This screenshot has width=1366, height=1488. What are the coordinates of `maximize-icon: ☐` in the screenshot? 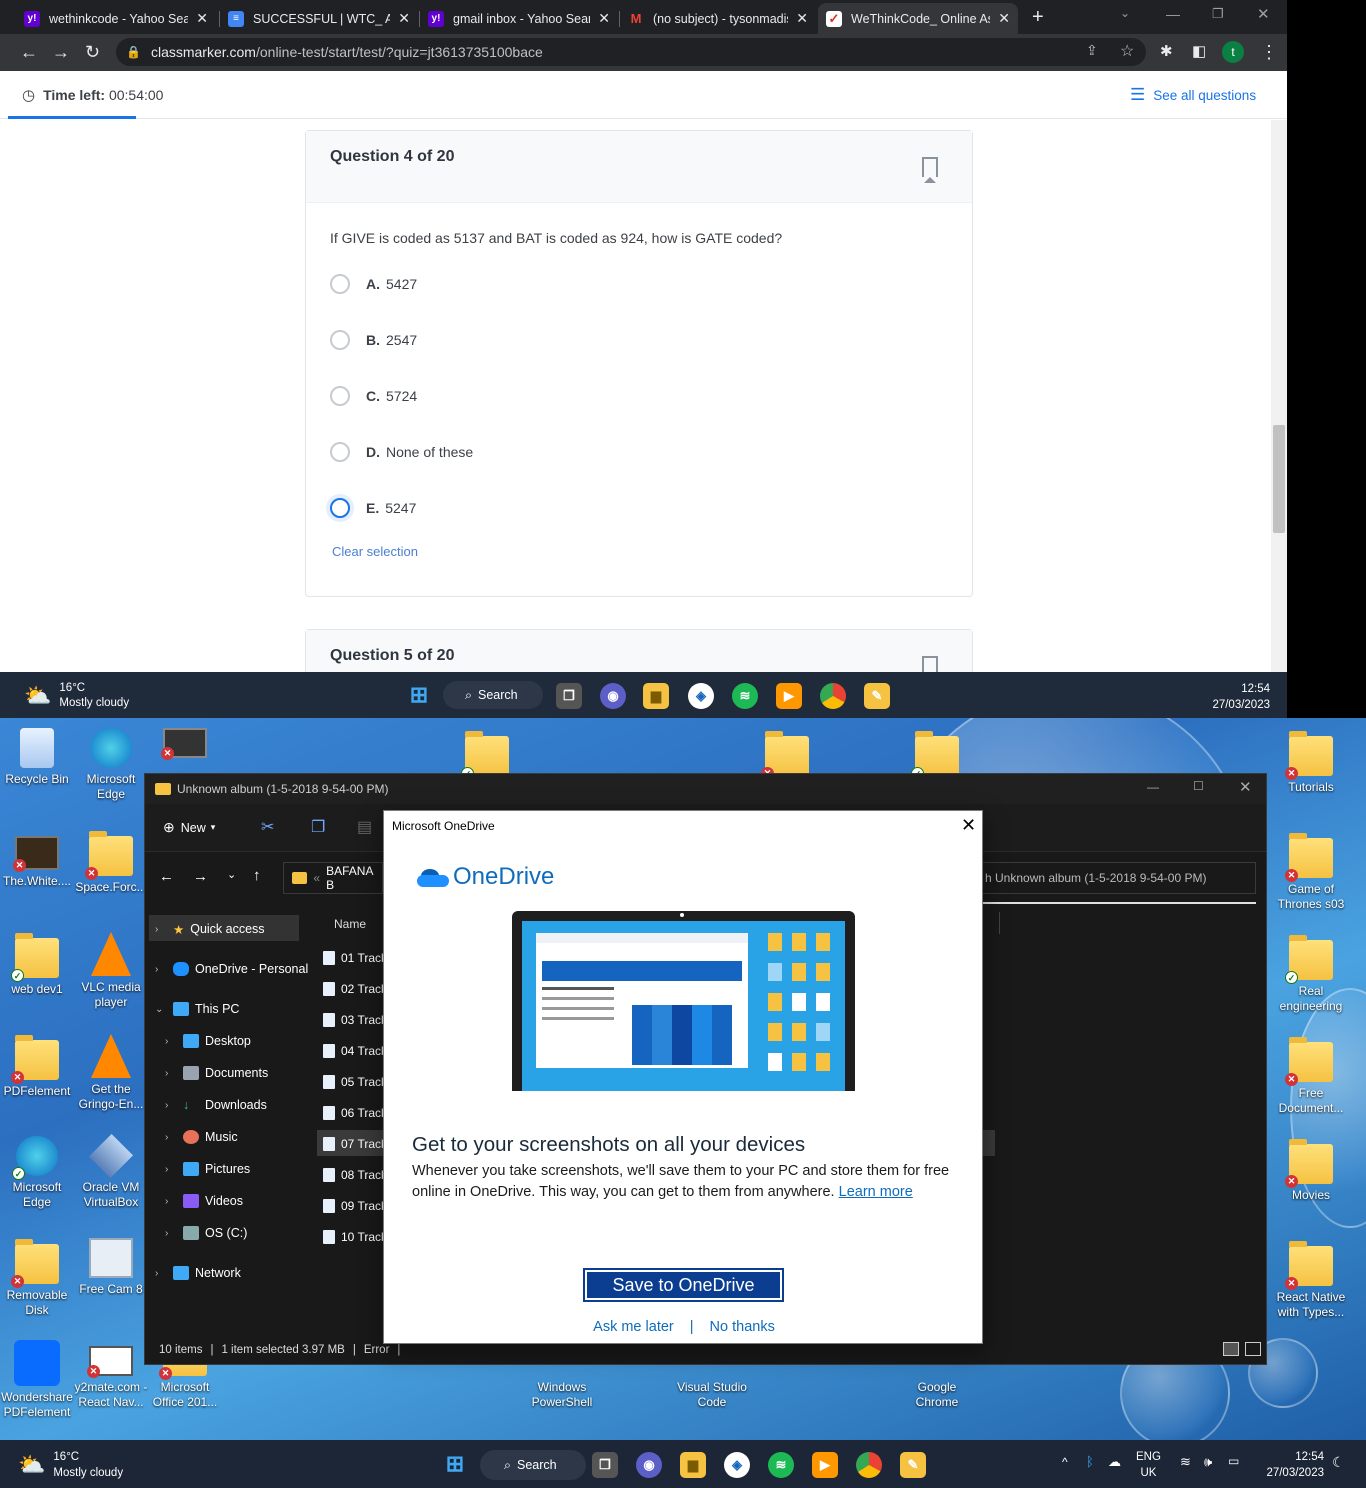 It's located at (1198, 786).